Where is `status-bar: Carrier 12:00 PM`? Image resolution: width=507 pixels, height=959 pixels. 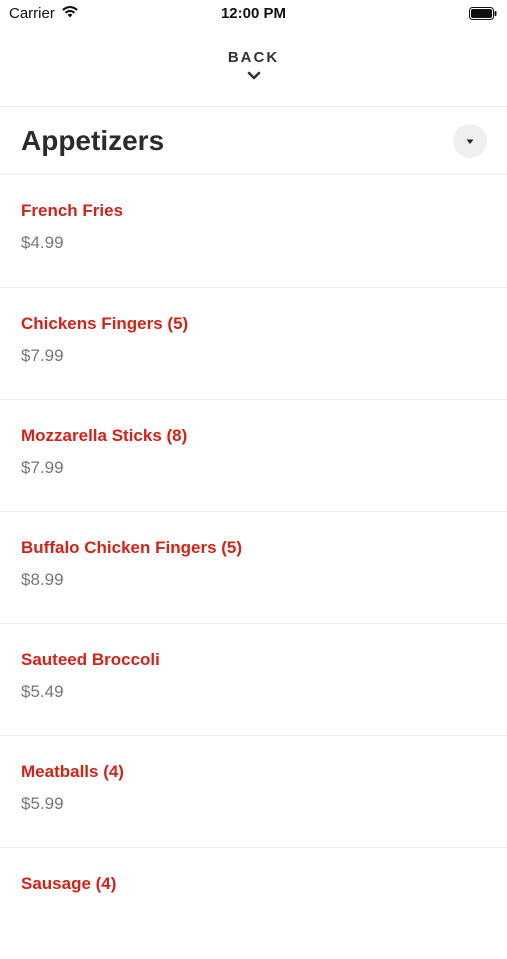
status-bar: Carrier 12:00 PM is located at coordinates (253, 14).